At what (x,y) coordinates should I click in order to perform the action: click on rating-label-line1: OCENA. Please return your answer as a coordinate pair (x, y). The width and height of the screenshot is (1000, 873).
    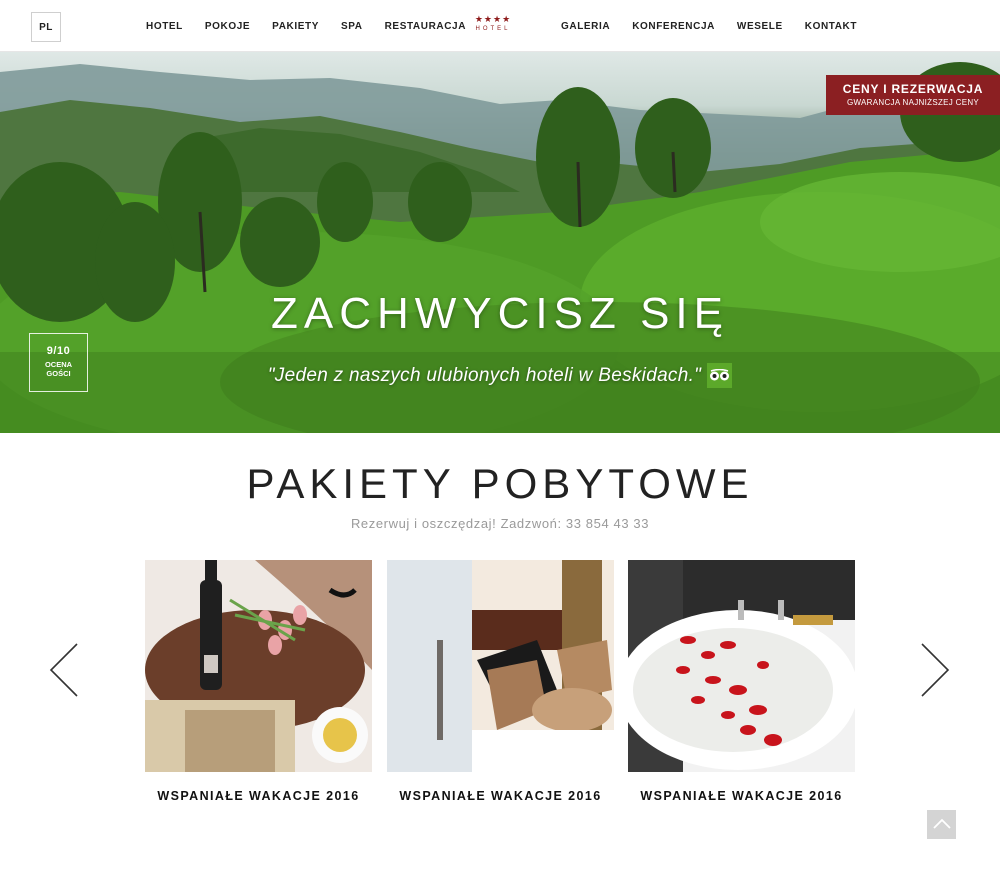
    Looking at the image, I should click on (58, 364).